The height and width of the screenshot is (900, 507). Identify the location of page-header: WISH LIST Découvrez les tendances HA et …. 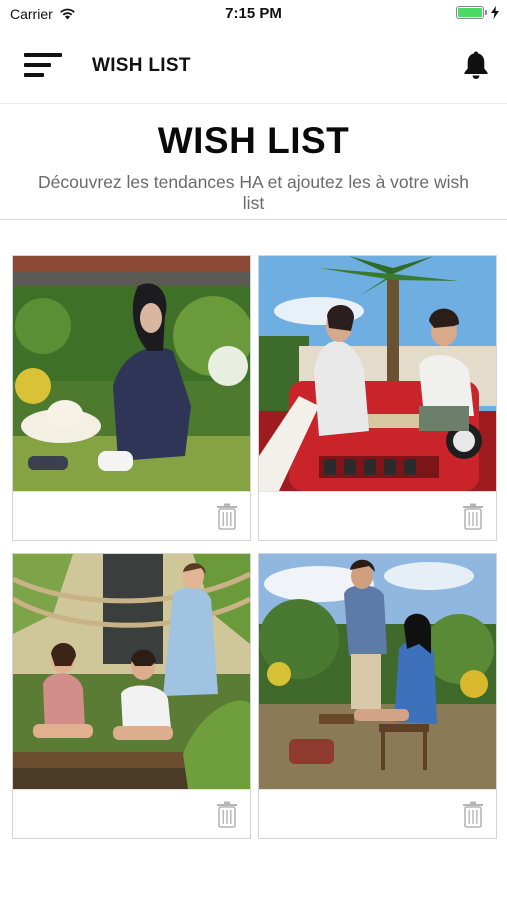
(253, 162).